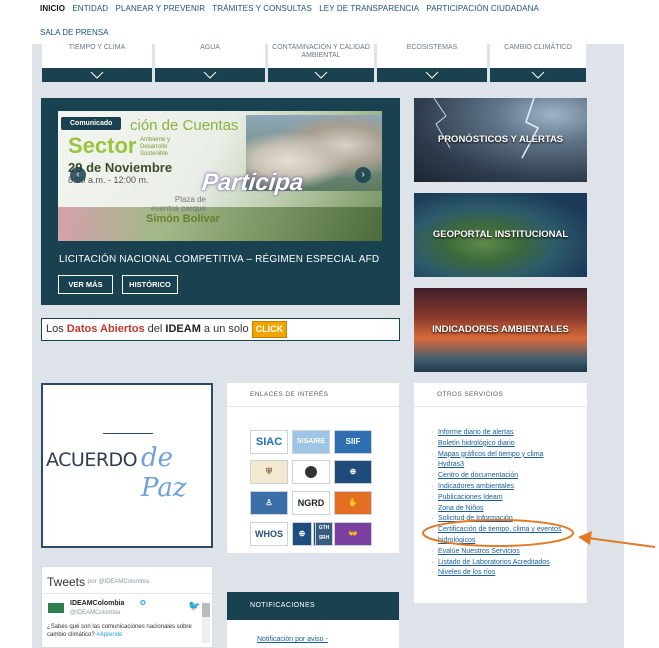 This screenshot has width=659, height=648. I want to click on tile-pronosticos: PRONÓSTICOS Y ALERTAS, so click(500, 140).